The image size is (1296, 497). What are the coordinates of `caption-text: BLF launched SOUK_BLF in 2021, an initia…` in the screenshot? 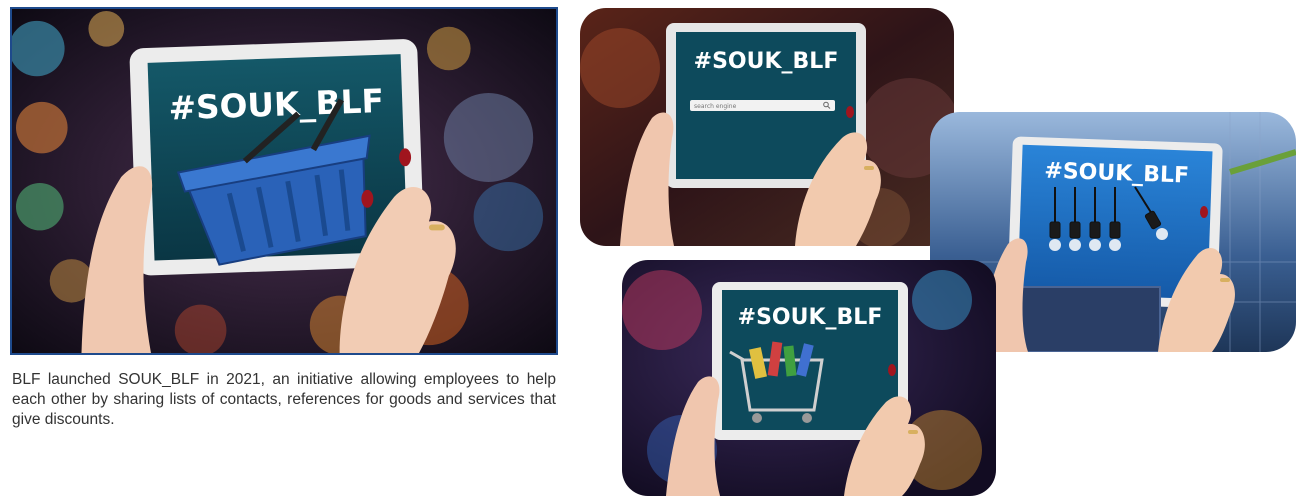 It's located at (284, 399).